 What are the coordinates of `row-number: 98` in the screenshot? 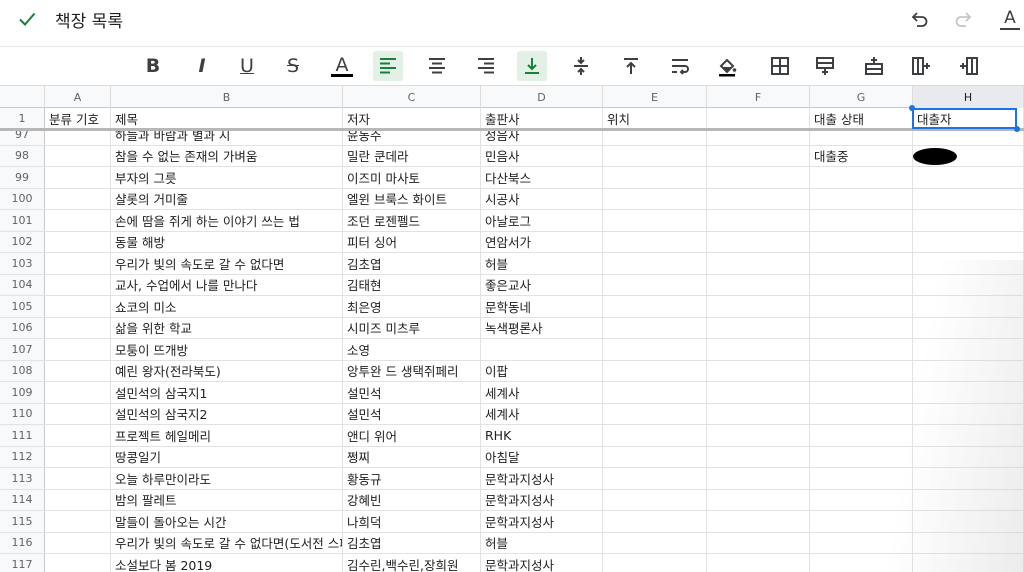 It's located at (22, 155).